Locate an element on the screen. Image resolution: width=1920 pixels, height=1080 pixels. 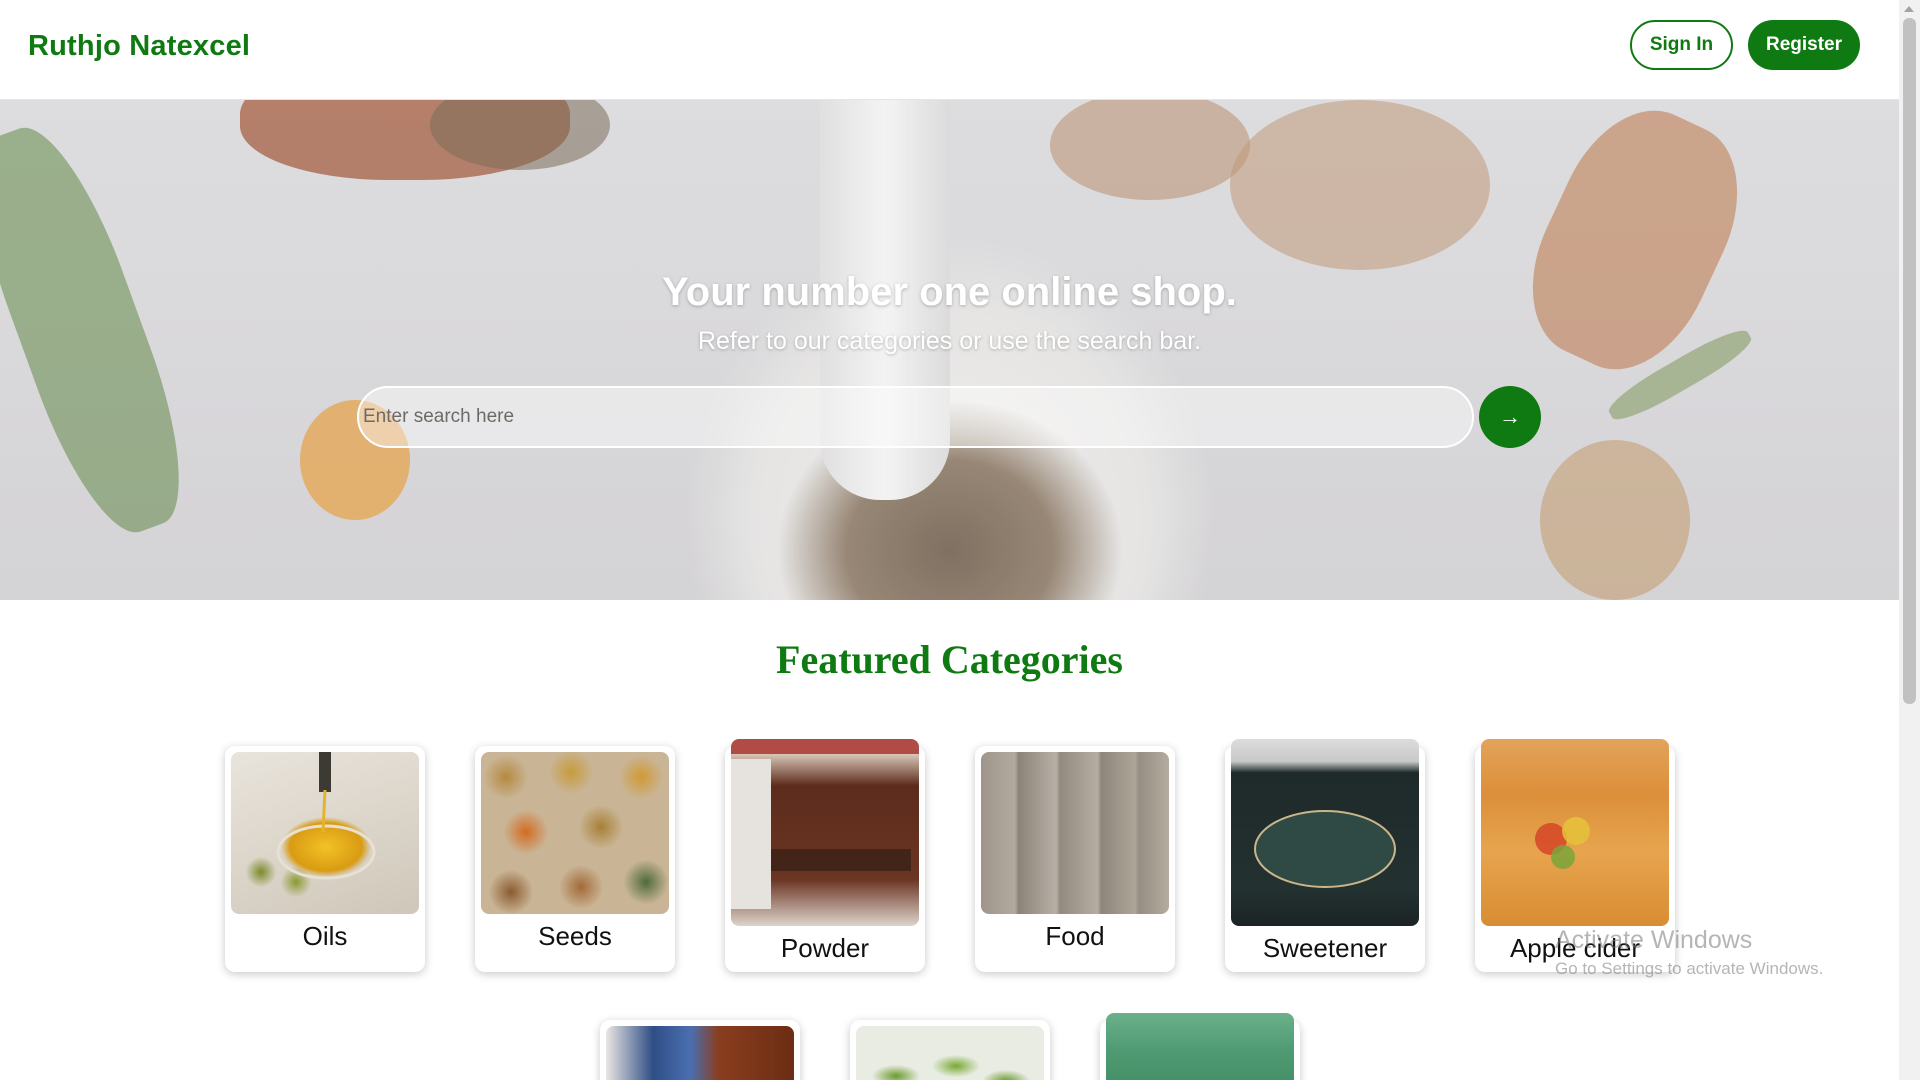
category-label: Seeds is located at coordinates (575, 936).